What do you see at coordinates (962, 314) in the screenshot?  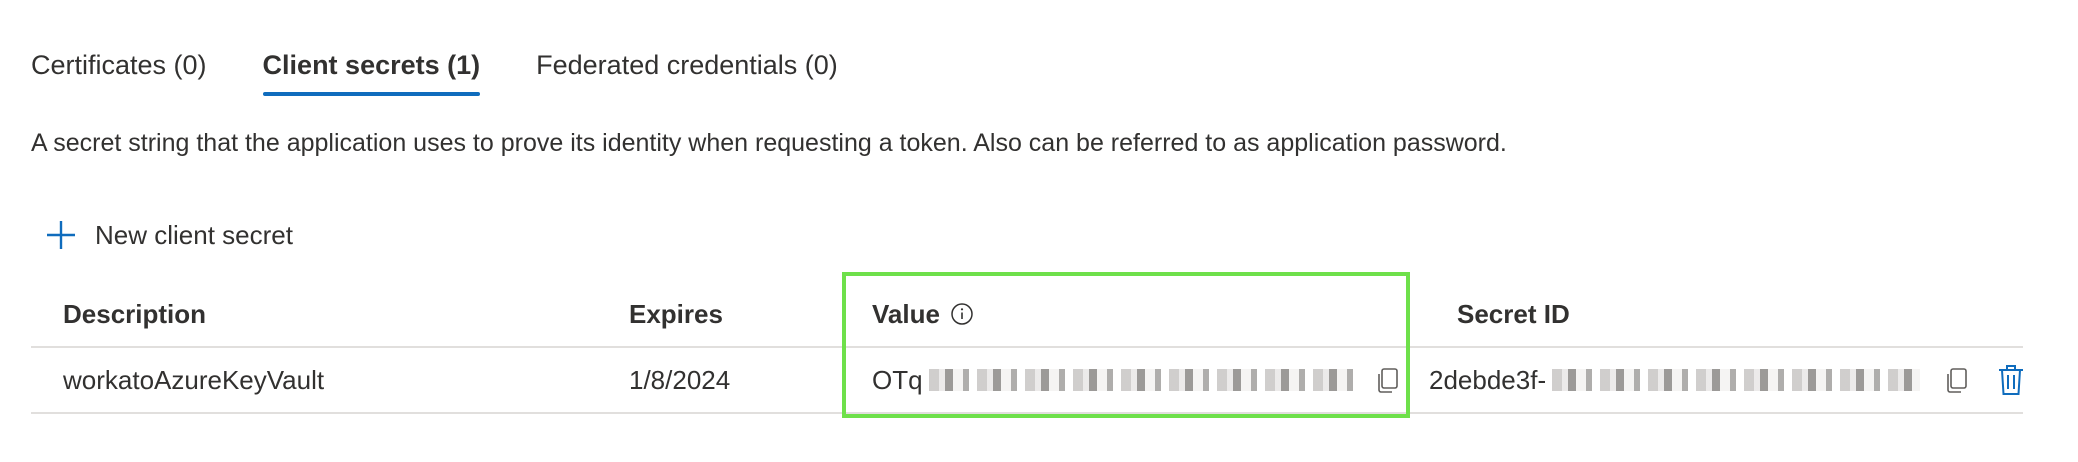 I see `info-icon` at bounding box center [962, 314].